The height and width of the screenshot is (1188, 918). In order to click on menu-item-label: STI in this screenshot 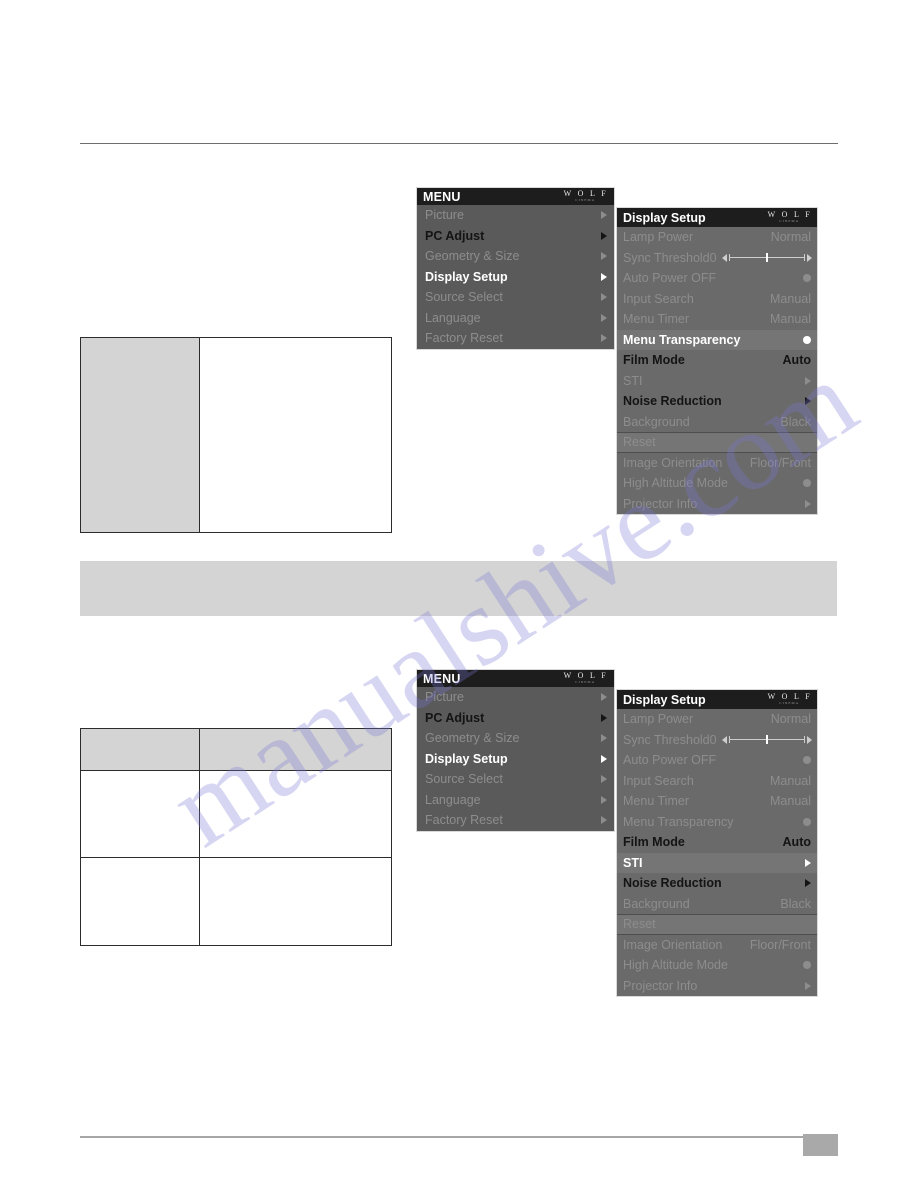, I will do `click(633, 380)`.